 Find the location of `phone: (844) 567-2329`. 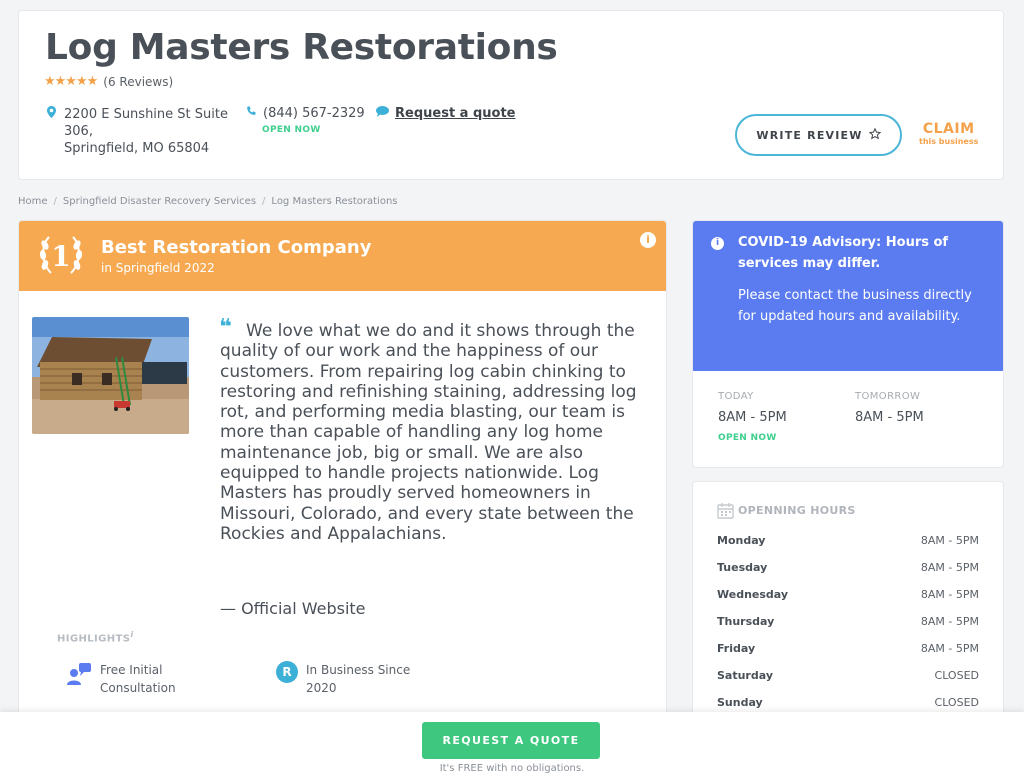

phone: (844) 567-2329 is located at coordinates (305, 113).